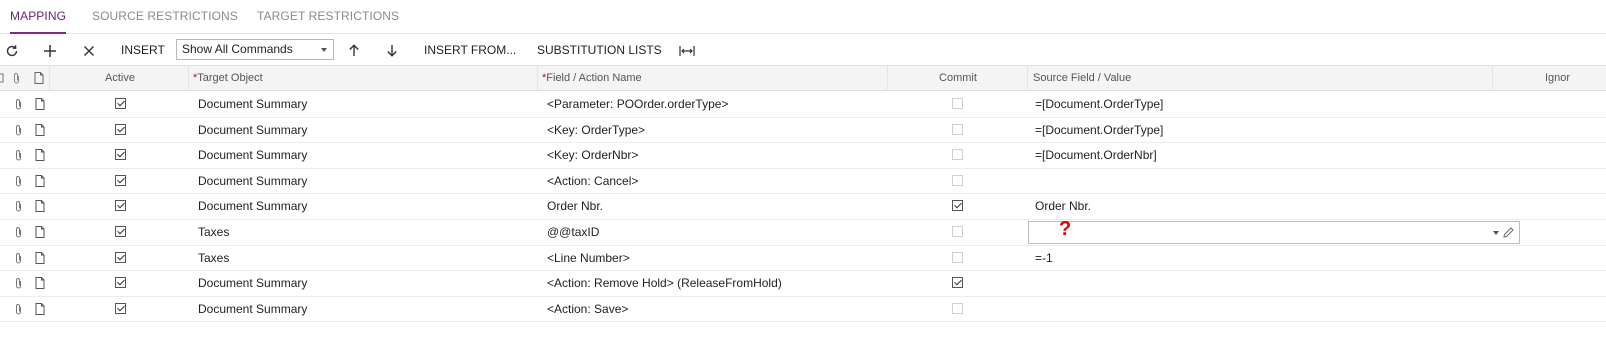 Image resolution: width=1606 pixels, height=337 pixels. I want to click on add-row-button, so click(50, 50).